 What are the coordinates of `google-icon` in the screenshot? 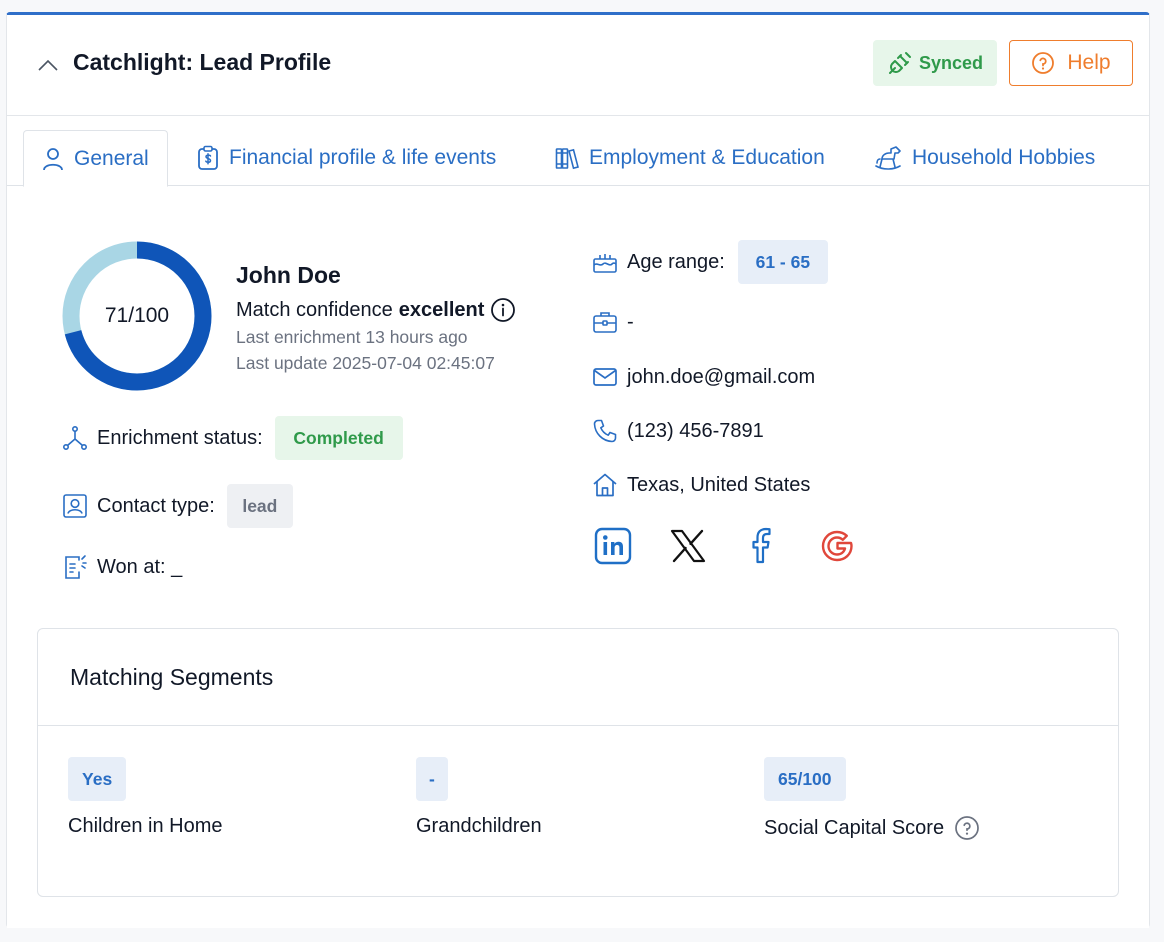 It's located at (837, 546).